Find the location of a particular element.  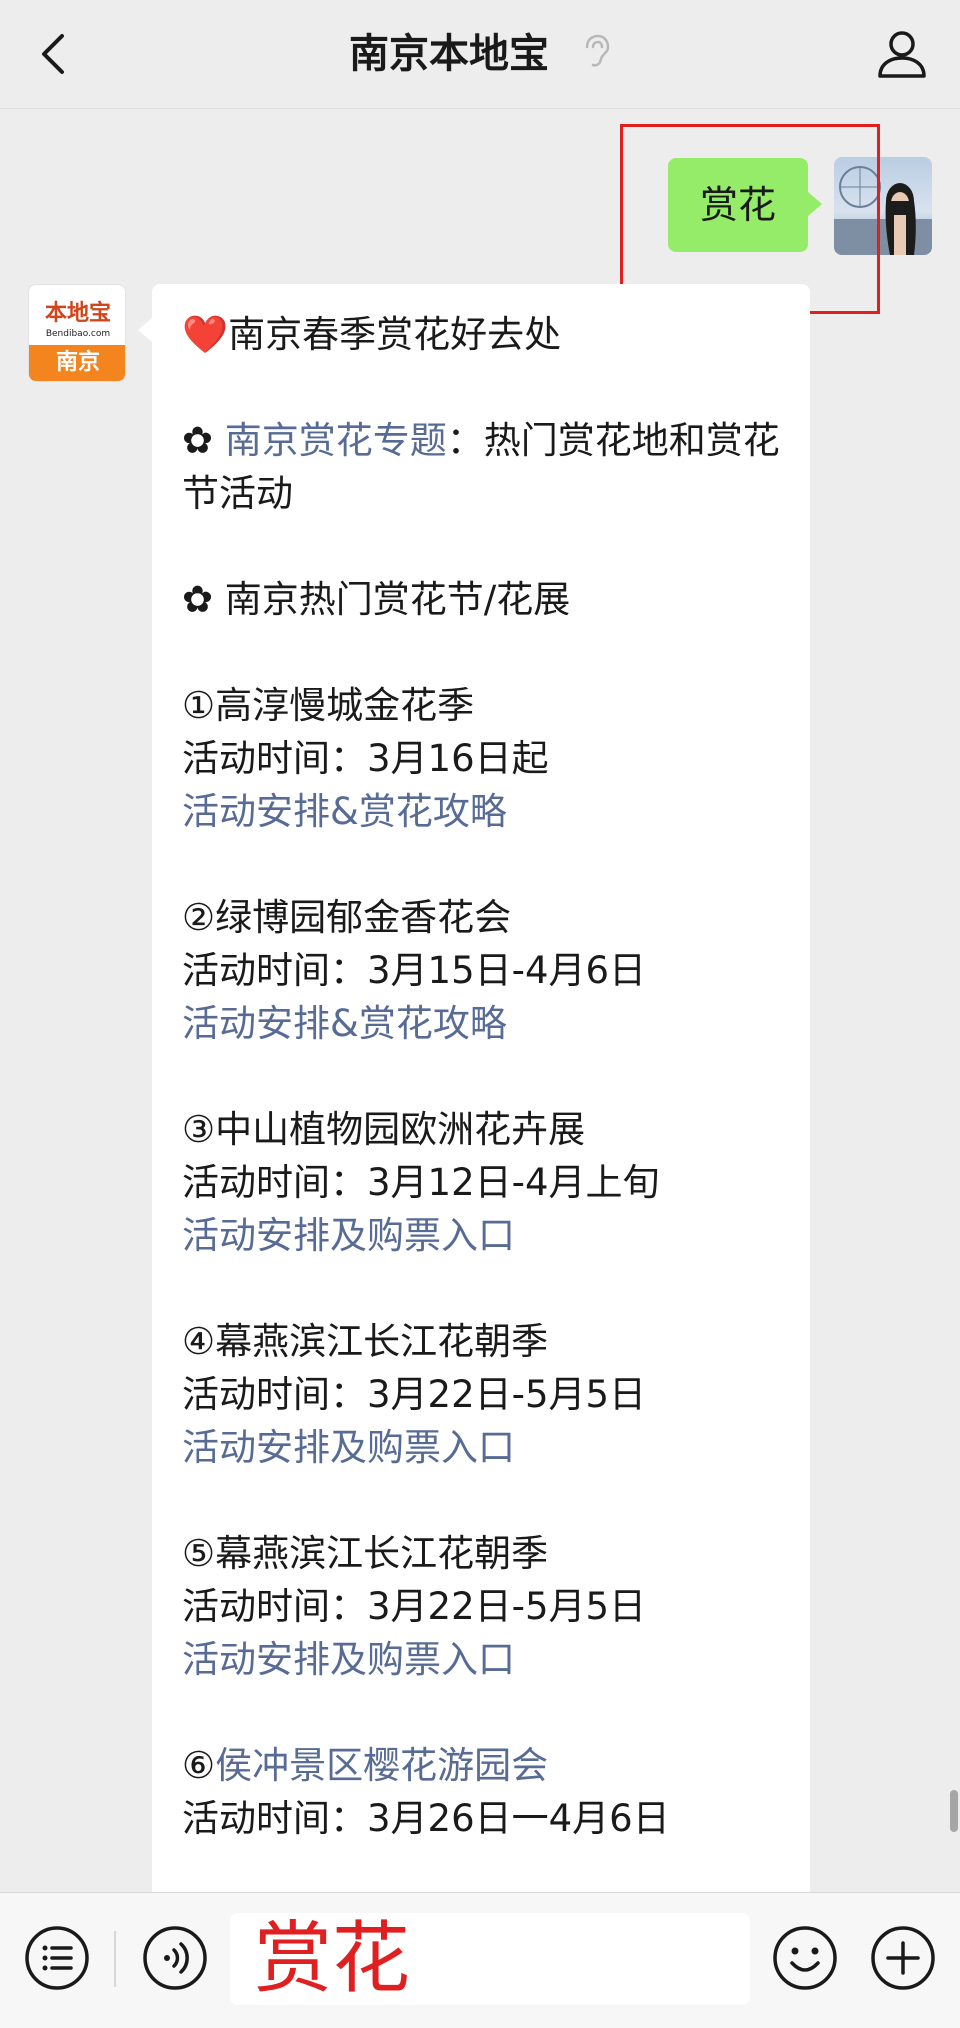

heart-icon: ❤️ is located at coordinates (205, 334).